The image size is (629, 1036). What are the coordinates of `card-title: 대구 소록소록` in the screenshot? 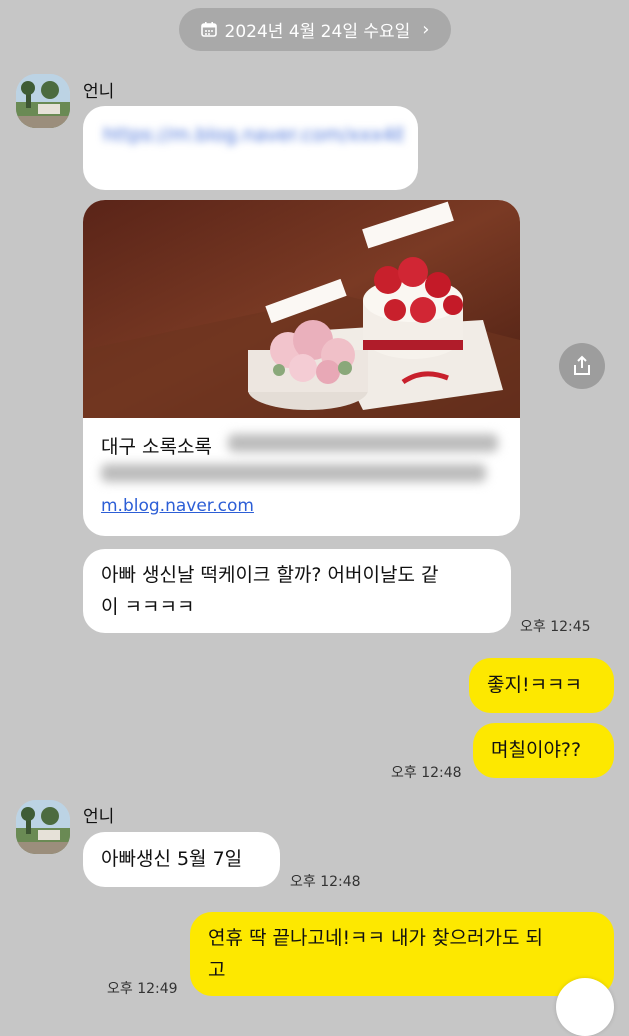 It's located at (156, 447).